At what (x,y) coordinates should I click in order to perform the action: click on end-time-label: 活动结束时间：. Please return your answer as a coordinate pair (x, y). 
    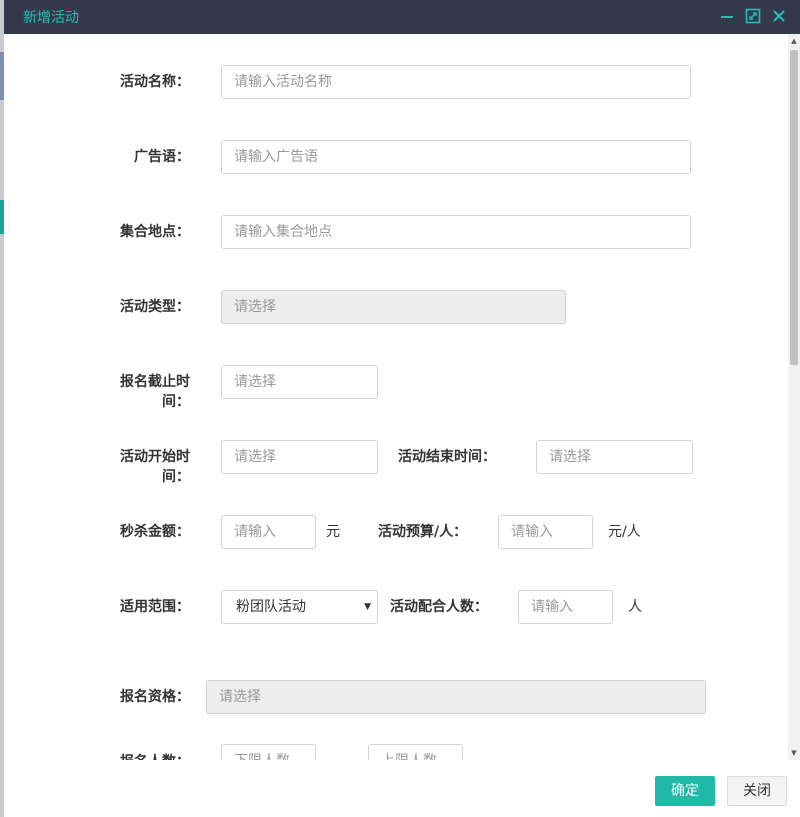
    Looking at the image, I should click on (447, 457).